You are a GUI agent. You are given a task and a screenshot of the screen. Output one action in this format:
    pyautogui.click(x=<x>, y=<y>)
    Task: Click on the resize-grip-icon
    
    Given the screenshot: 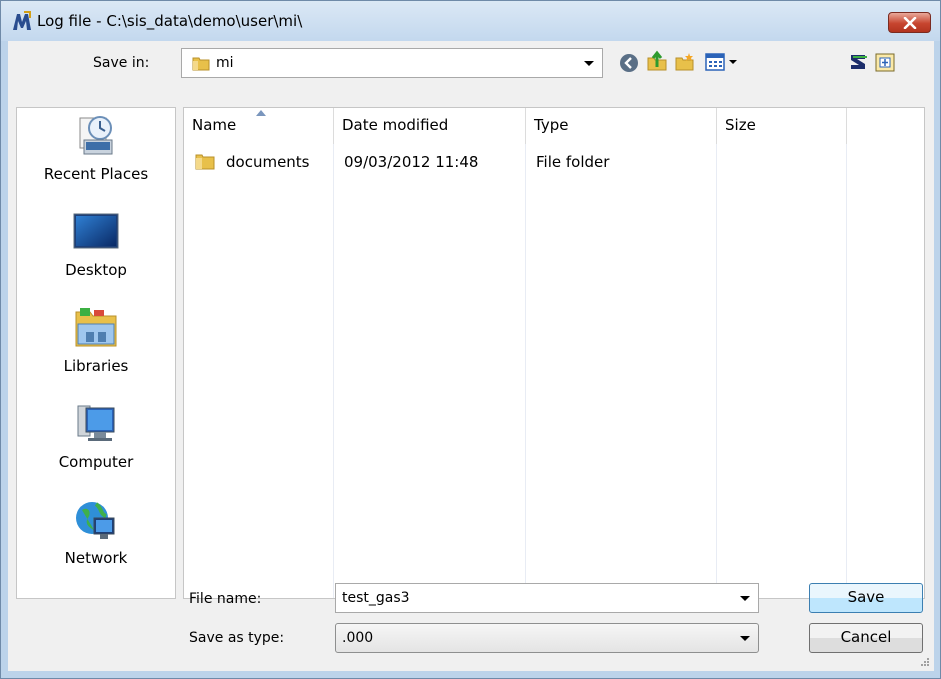 What is the action you would take?
    pyautogui.click(x=924, y=661)
    